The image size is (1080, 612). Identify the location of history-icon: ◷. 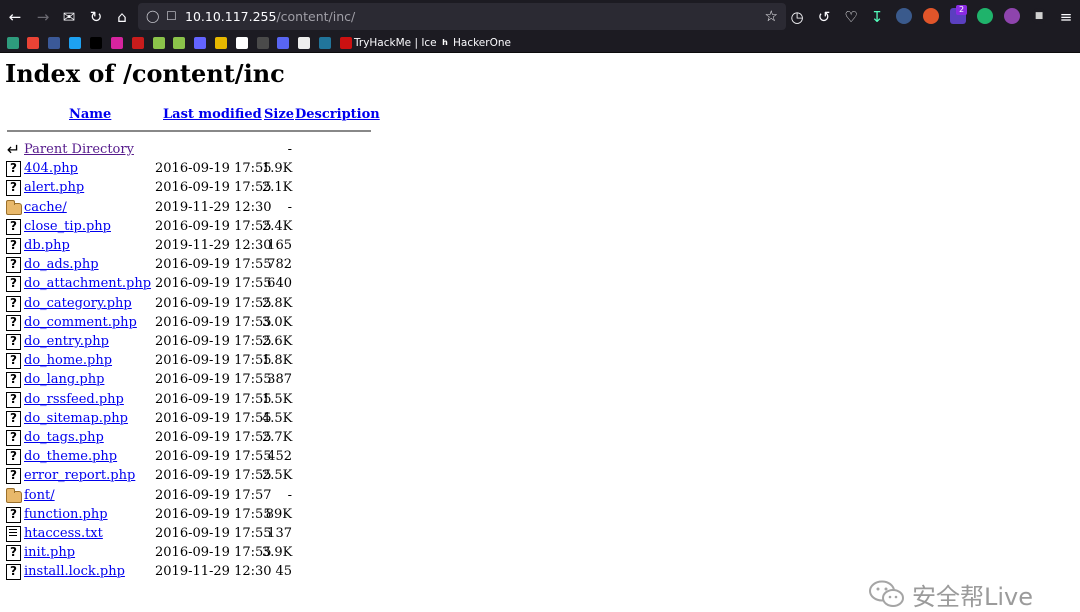
(797, 17).